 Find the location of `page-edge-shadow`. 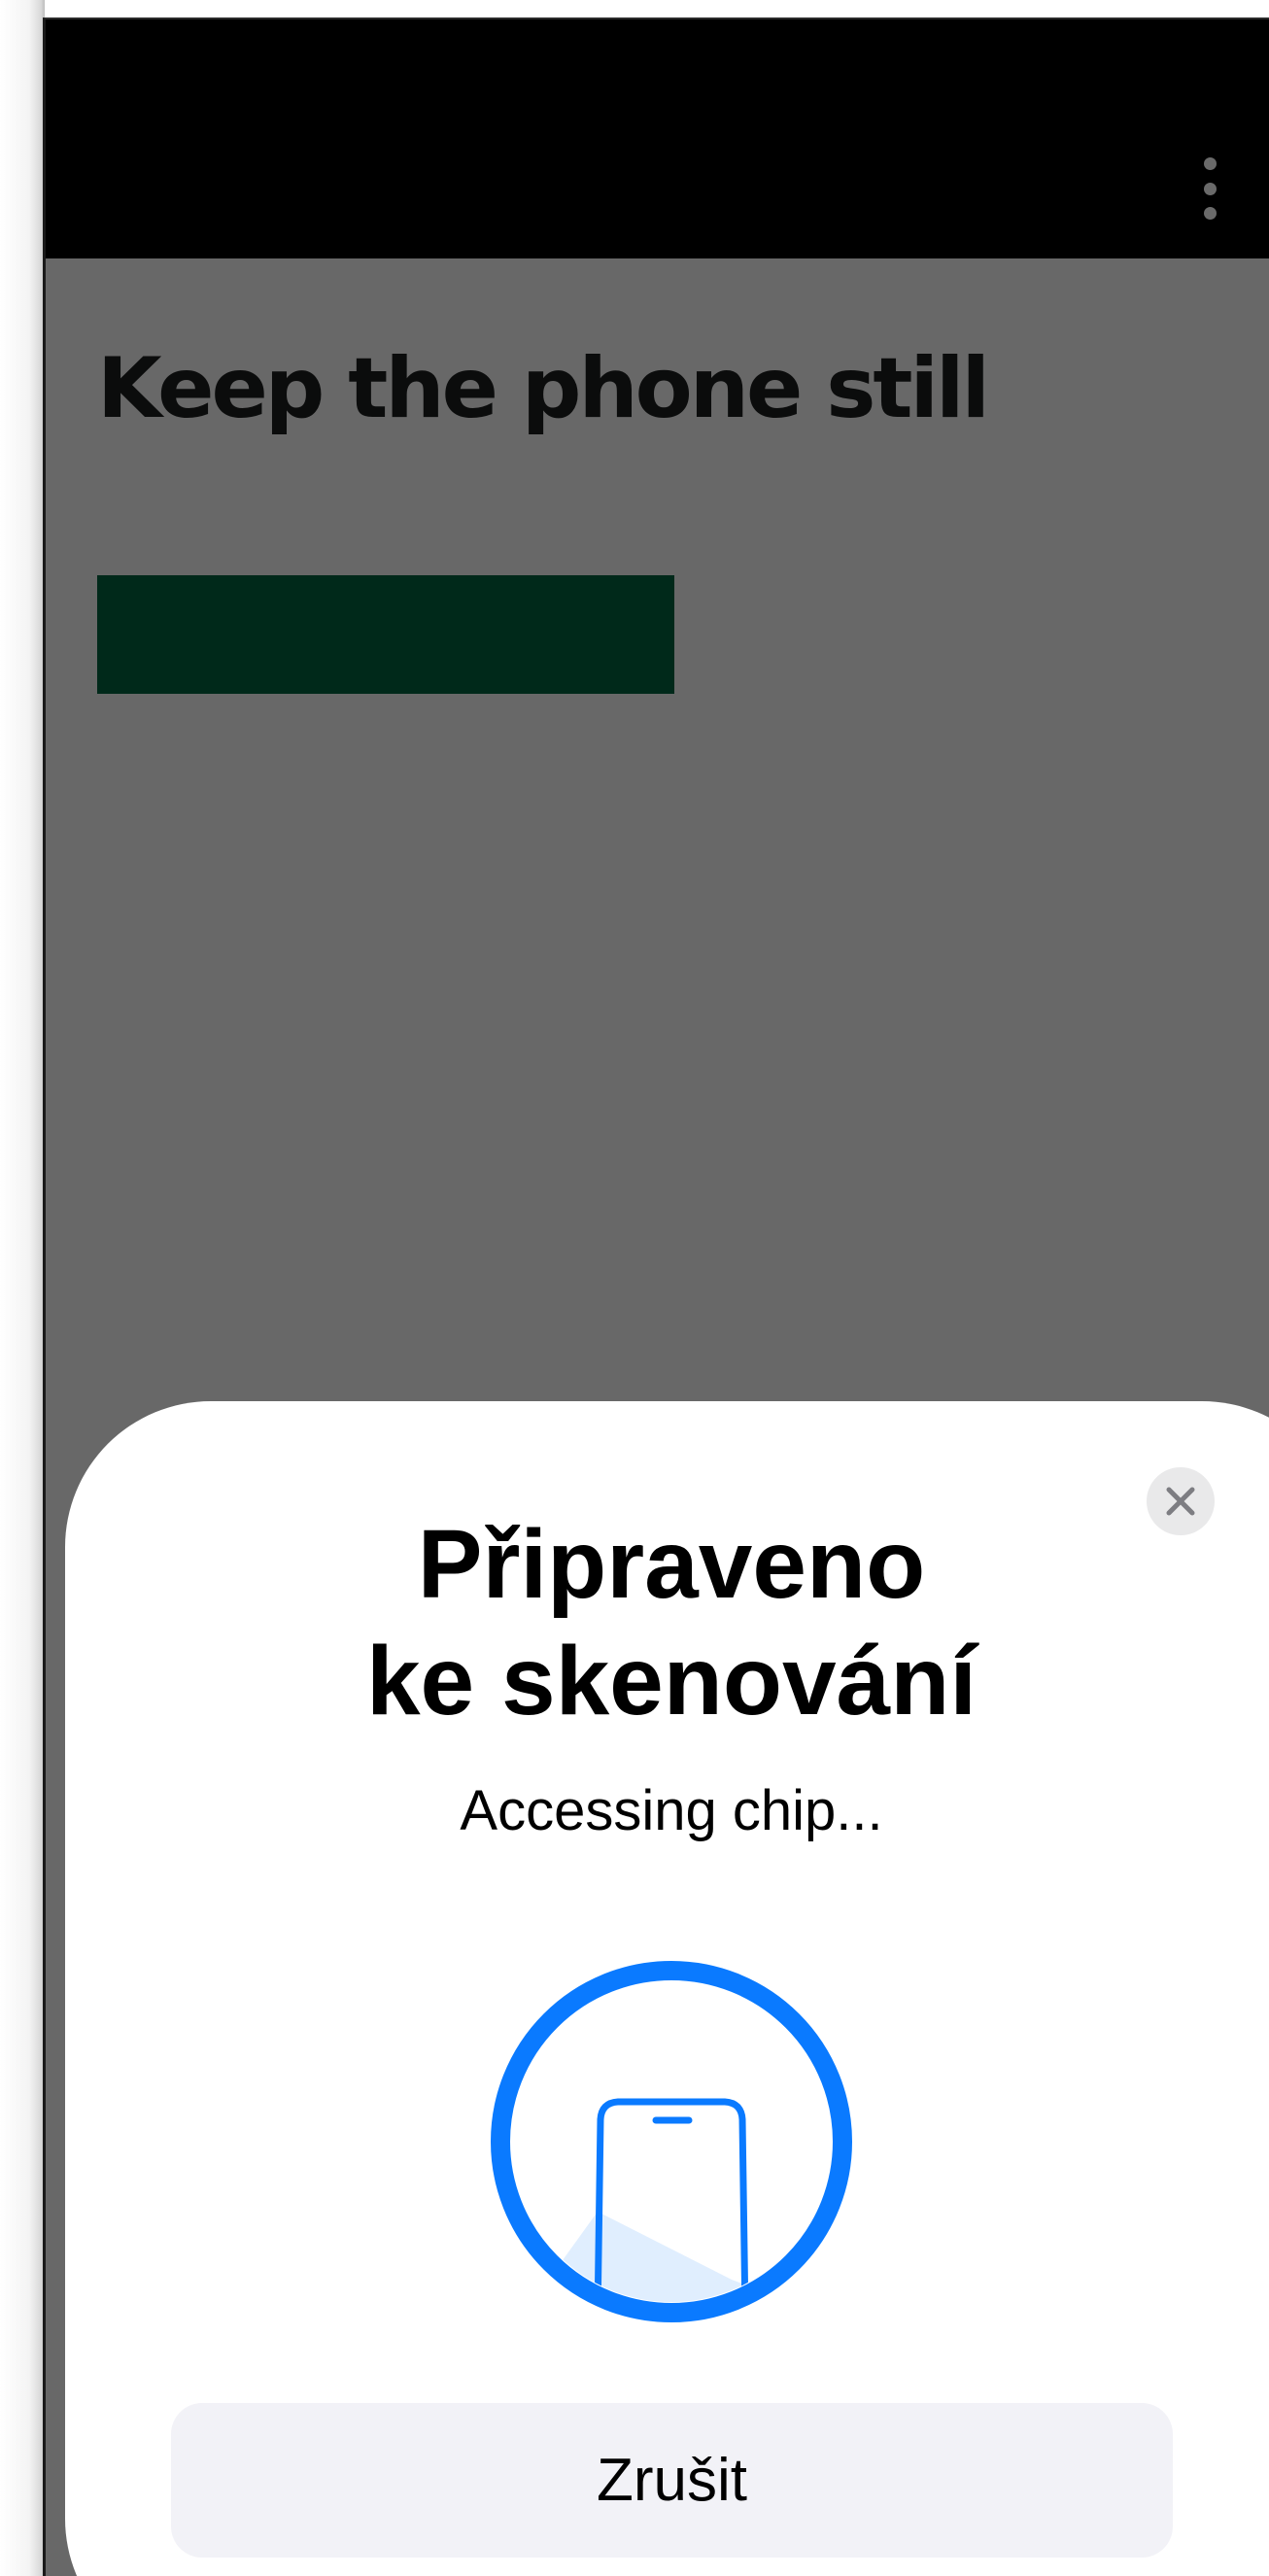

page-edge-shadow is located at coordinates (22, 1288).